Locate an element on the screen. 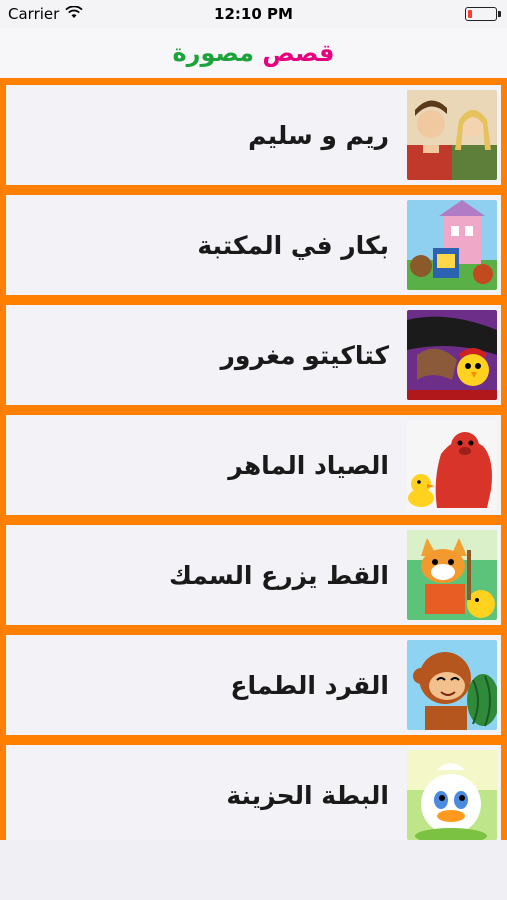 This screenshot has width=507, height=900. story-row-7: البطة الحزينة is located at coordinates (253, 792).